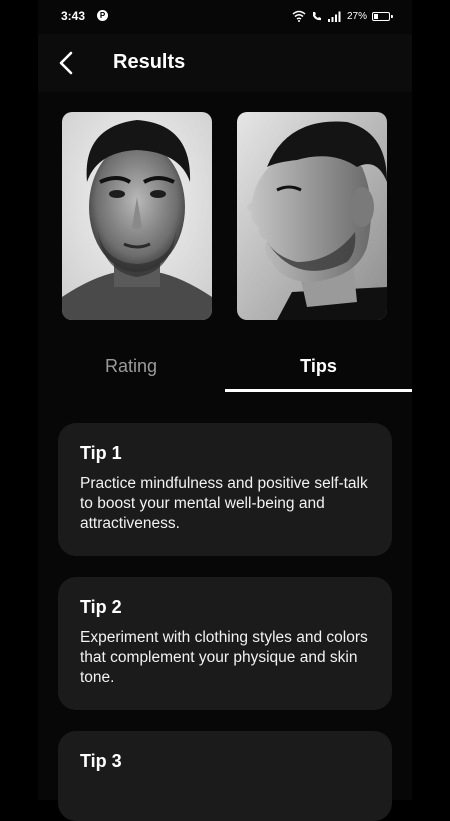  Describe the element at coordinates (101, 607) in the screenshot. I see `tip-title: Tip 2` at that location.